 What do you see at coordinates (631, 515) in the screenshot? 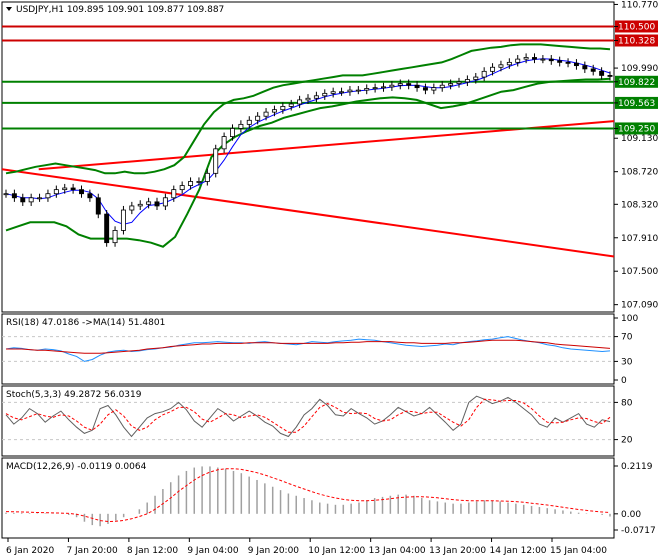
I see `tick-label: 0.00` at bounding box center [631, 515].